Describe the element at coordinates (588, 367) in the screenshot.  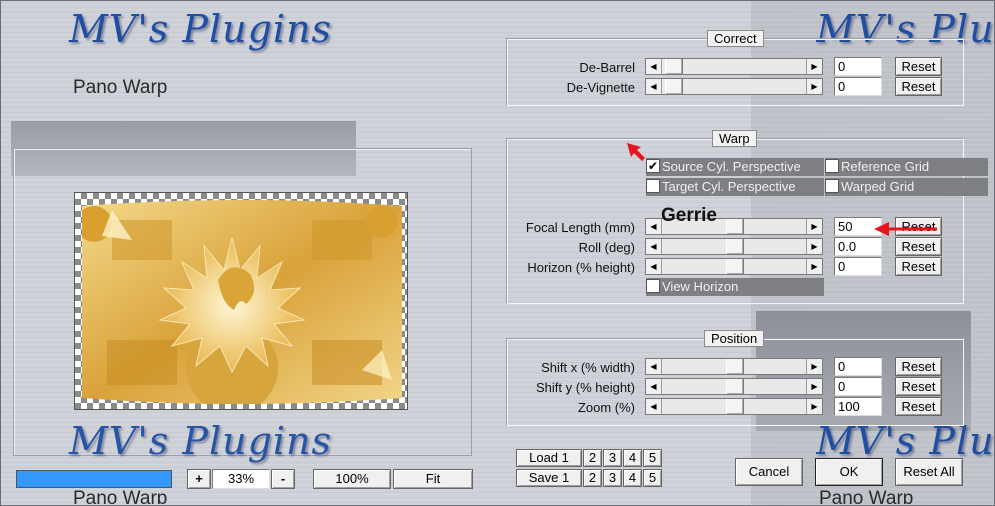
I see `shift-x-label: Shift x (% width)` at that location.